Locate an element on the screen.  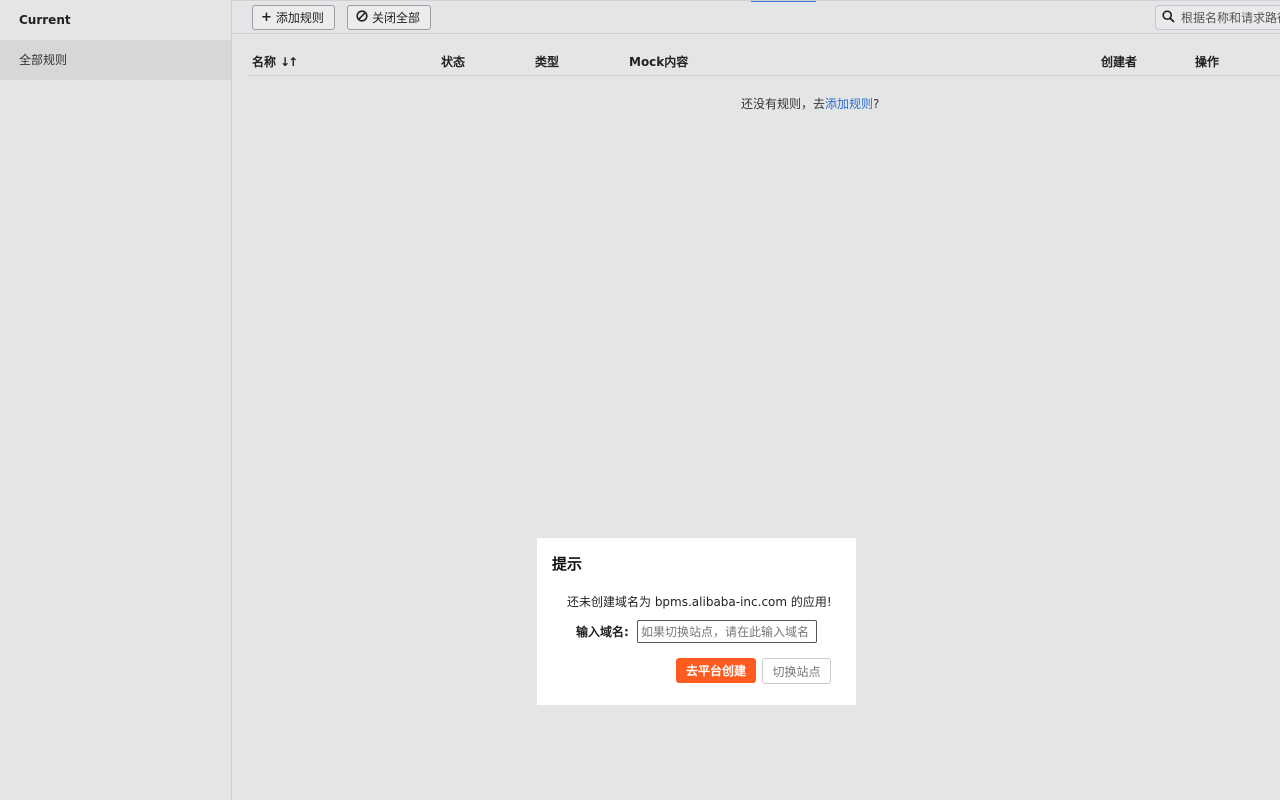
column-header-type: 类型 is located at coordinates (547, 62).